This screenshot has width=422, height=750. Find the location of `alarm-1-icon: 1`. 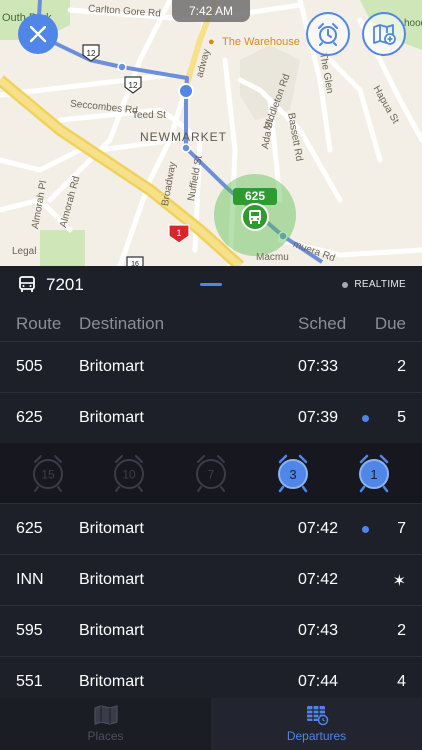

alarm-1-icon: 1 is located at coordinates (374, 473).